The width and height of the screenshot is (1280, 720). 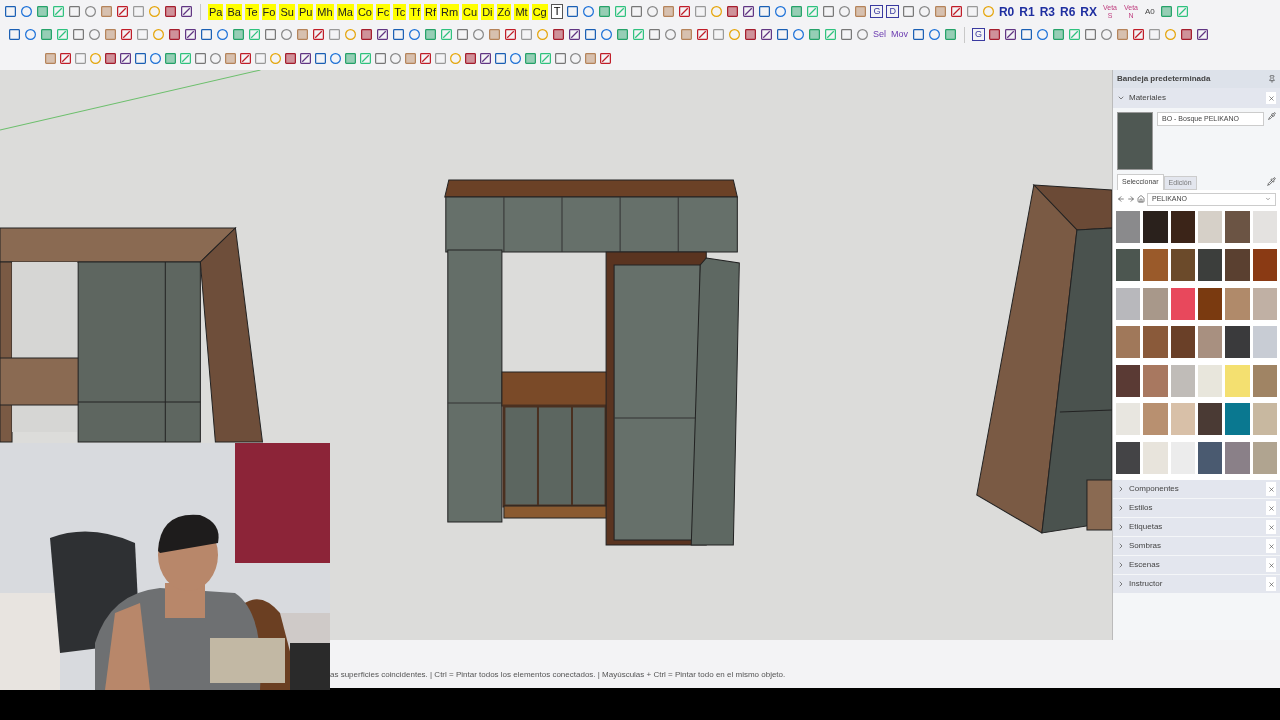 I want to click on view-button: R0, so click(x=1006, y=11).